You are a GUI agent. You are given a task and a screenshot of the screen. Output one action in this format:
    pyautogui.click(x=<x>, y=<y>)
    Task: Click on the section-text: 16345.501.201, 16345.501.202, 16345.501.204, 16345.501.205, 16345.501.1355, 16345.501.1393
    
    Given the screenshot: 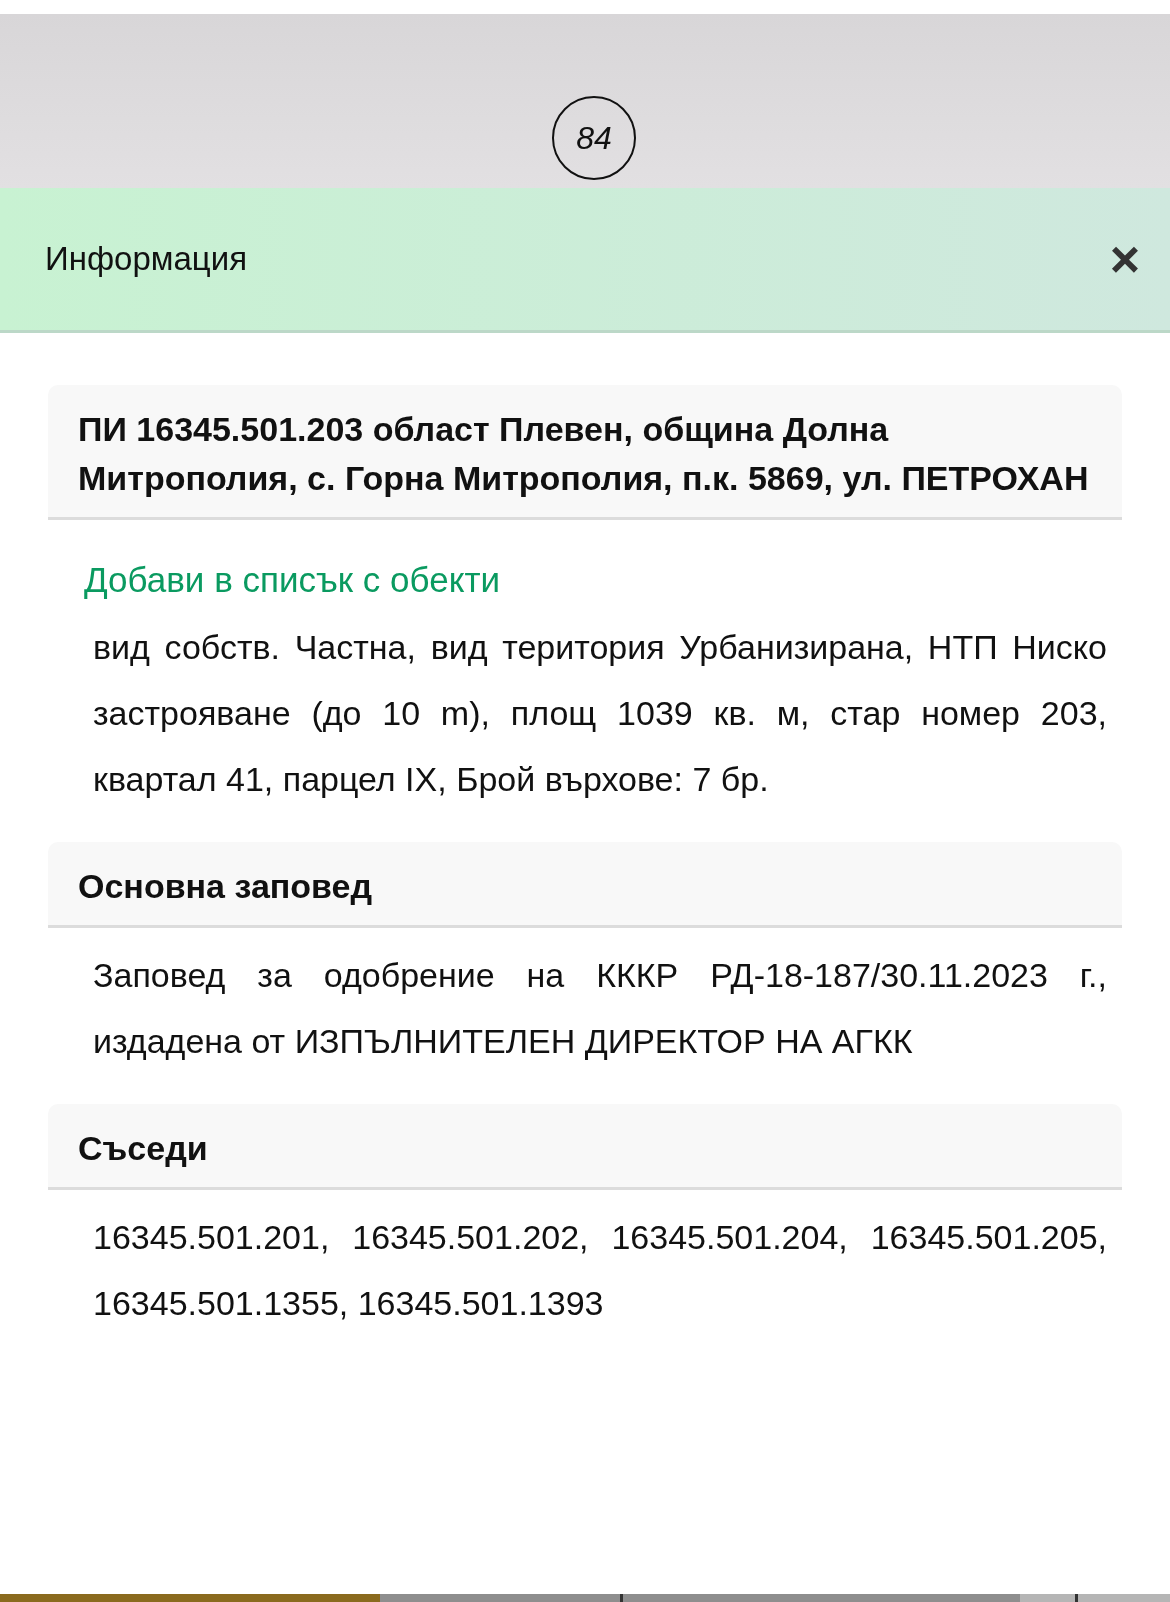 What is the action you would take?
    pyautogui.click(x=600, y=1270)
    